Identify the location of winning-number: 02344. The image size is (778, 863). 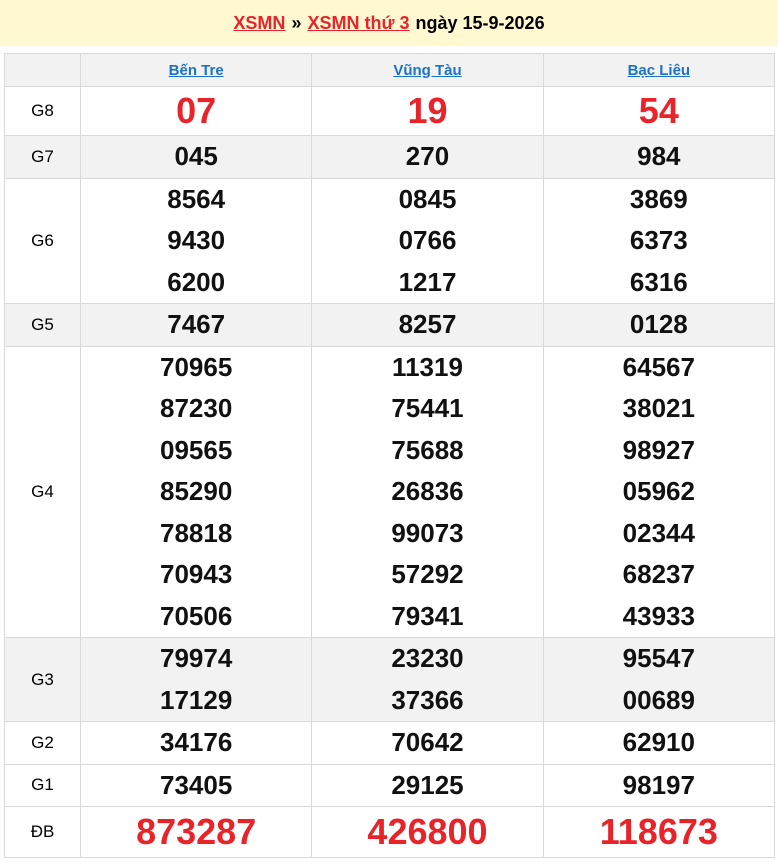
(658, 532).